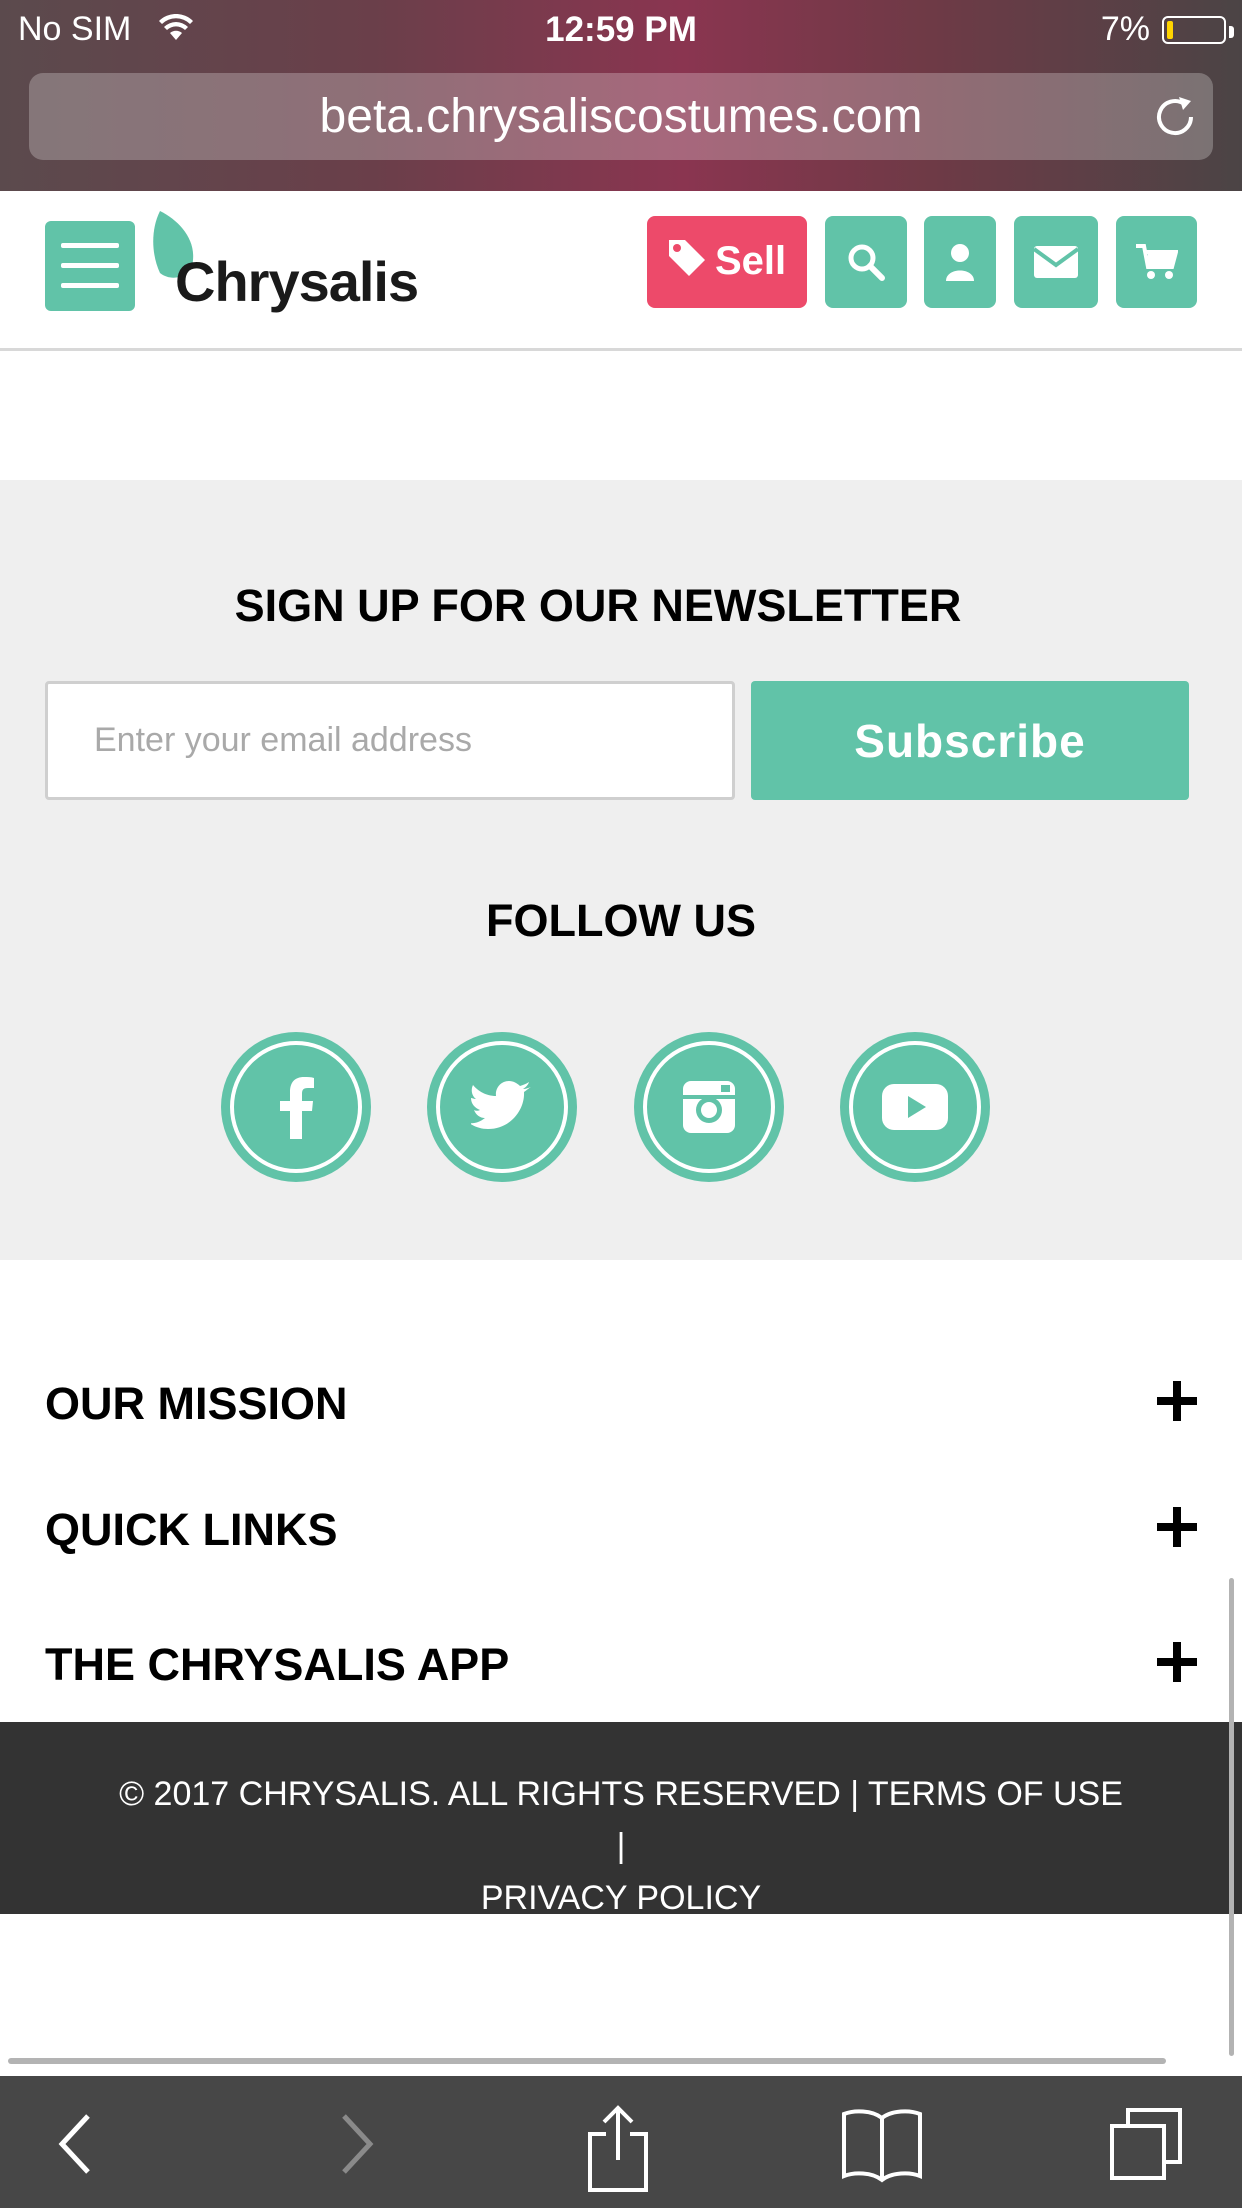 This screenshot has width=1242, height=2208. I want to click on cart-button, so click(1156, 262).